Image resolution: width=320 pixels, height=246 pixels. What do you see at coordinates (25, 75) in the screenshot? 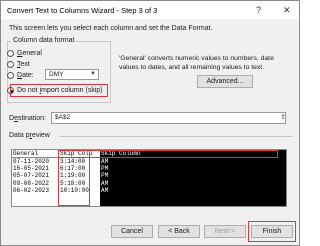
I see `radio-date-label: Date:` at bounding box center [25, 75].